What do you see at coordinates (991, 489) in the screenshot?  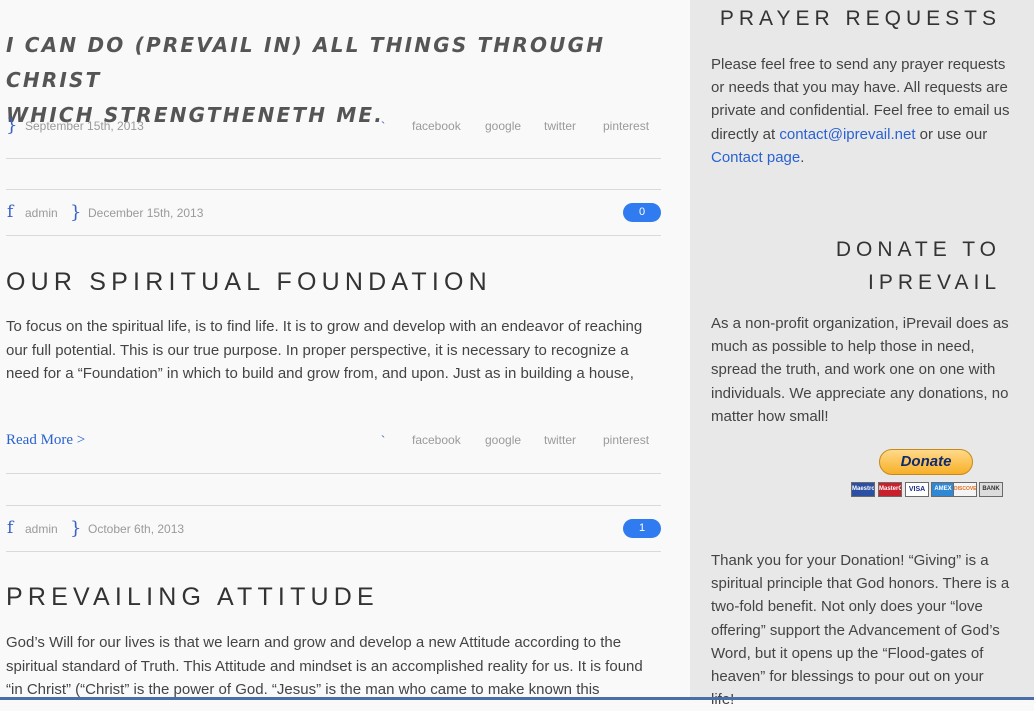 I see `bank-icon: BANK` at bounding box center [991, 489].